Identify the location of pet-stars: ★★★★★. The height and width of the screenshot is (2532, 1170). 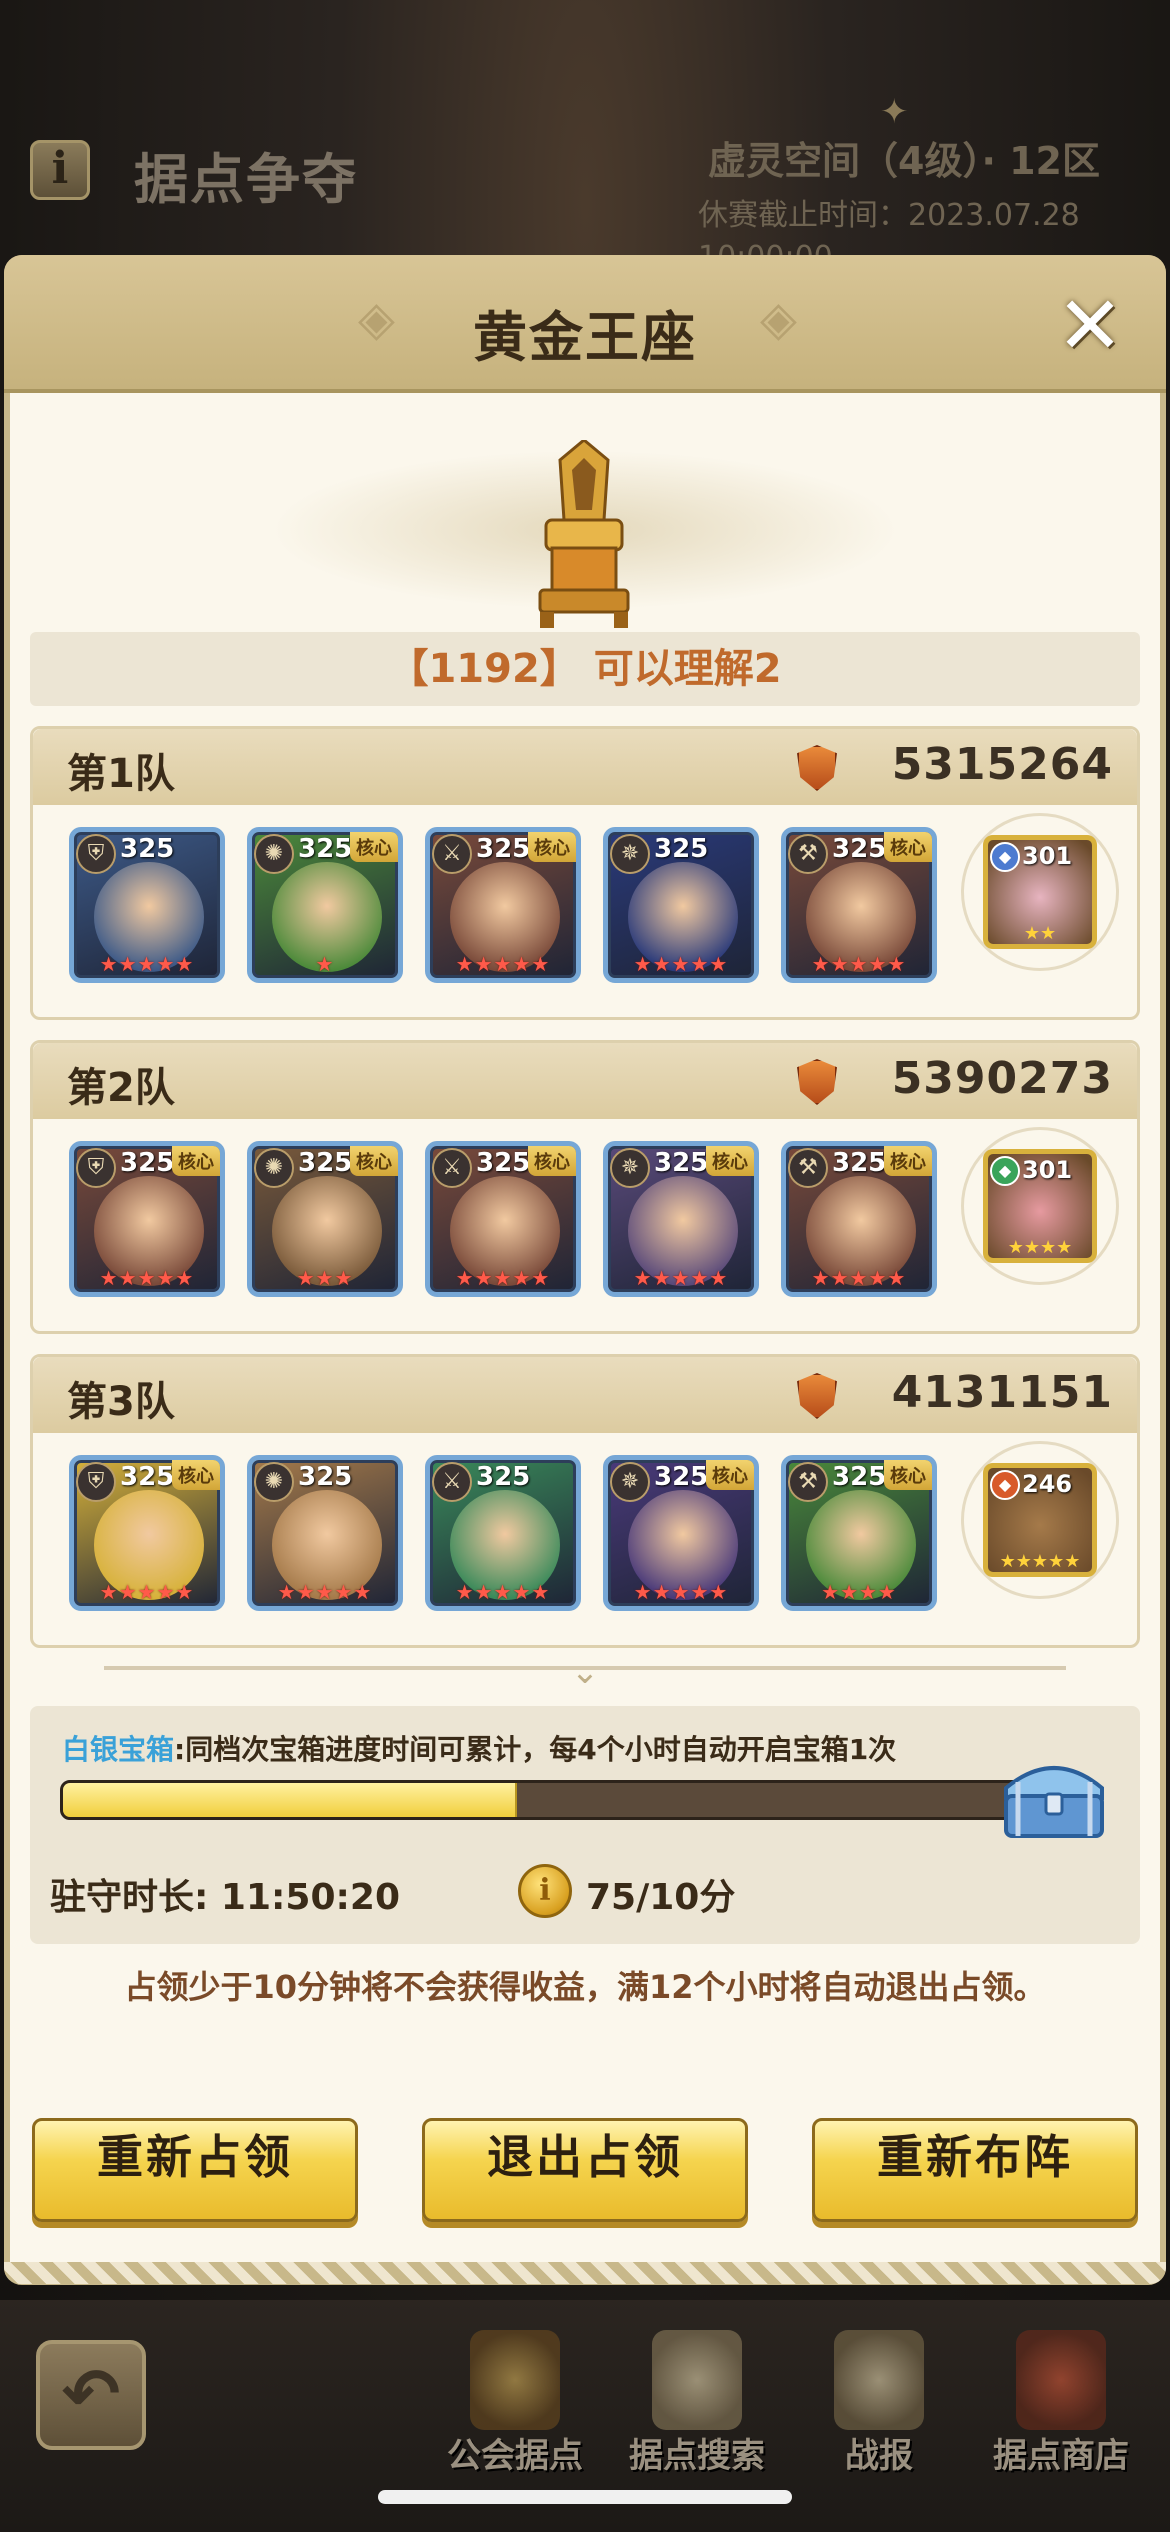
(1040, 1561).